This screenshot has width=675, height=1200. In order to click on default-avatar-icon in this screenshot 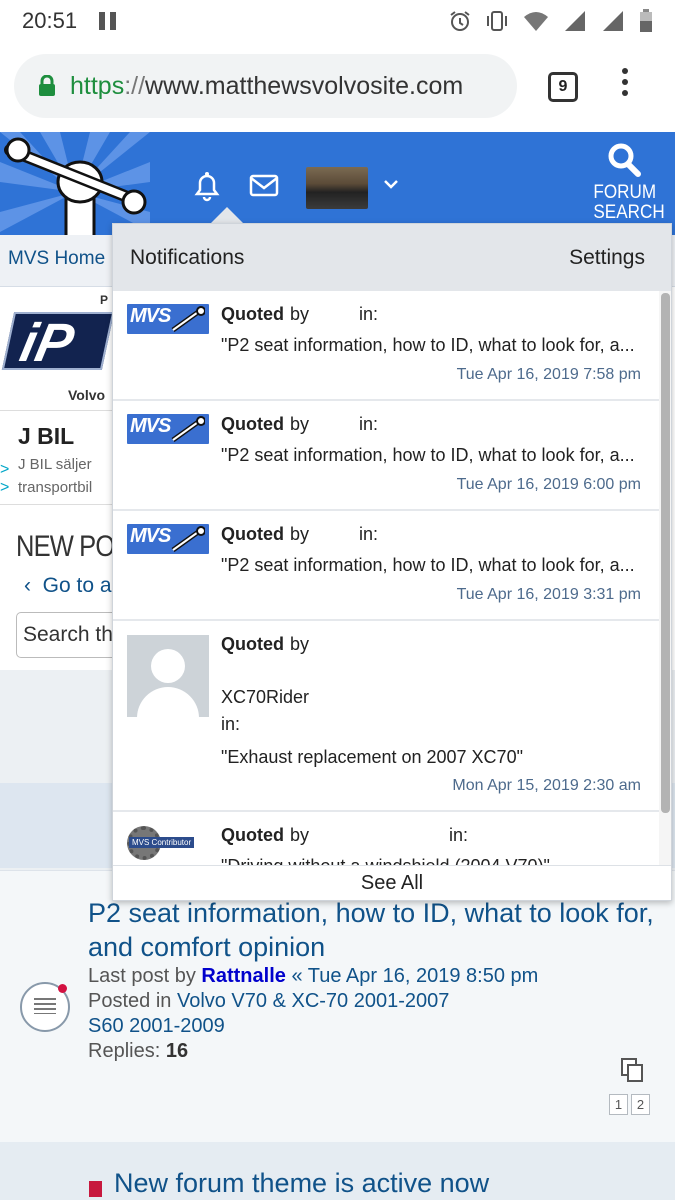, I will do `click(168, 676)`.